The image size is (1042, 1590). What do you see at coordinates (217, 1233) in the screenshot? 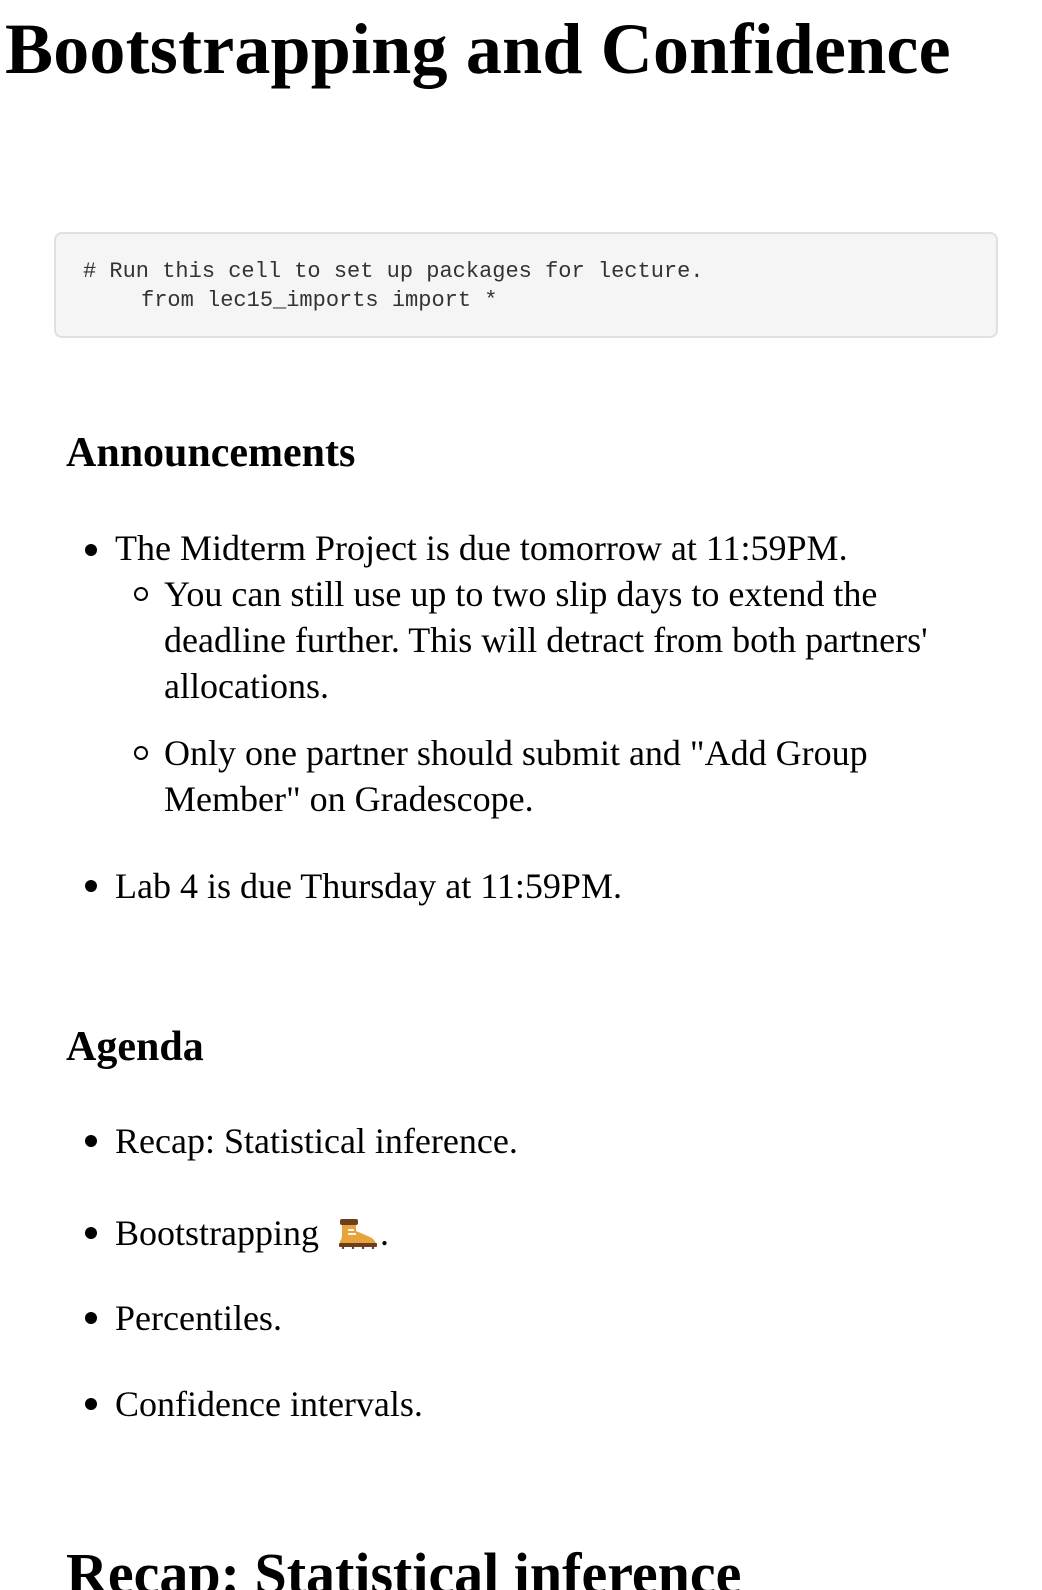
I see `agenda-item-bootstrapping-label: Bootstrapping` at bounding box center [217, 1233].